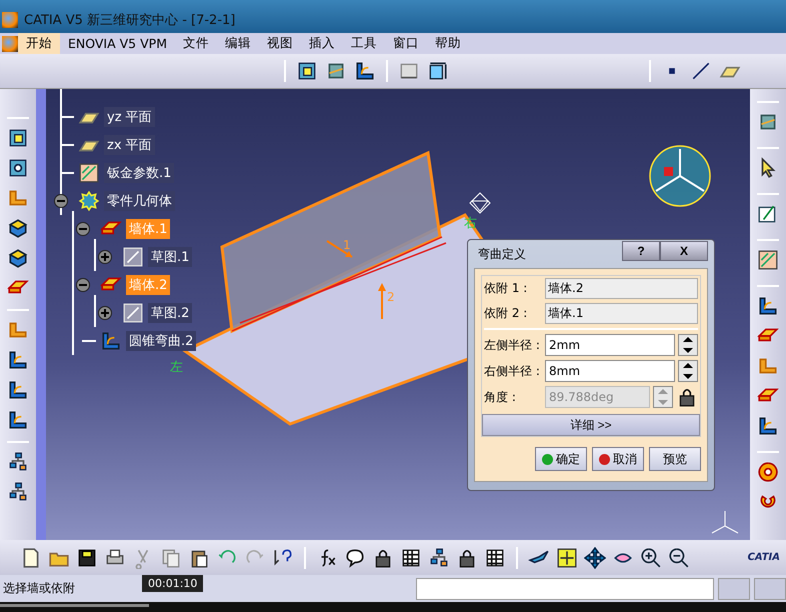 The width and height of the screenshot is (786, 612). What do you see at coordinates (565, 589) in the screenshot?
I see `command-field` at bounding box center [565, 589].